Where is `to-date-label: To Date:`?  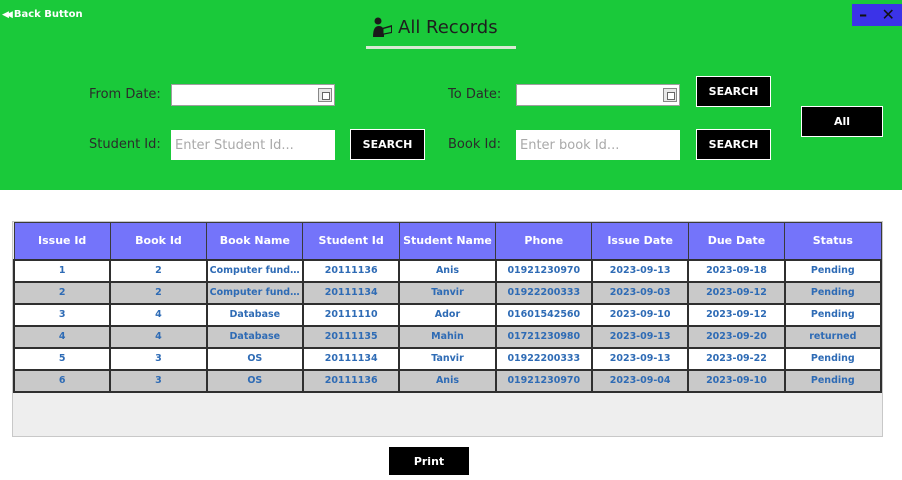
to-date-label: To Date: is located at coordinates (475, 94).